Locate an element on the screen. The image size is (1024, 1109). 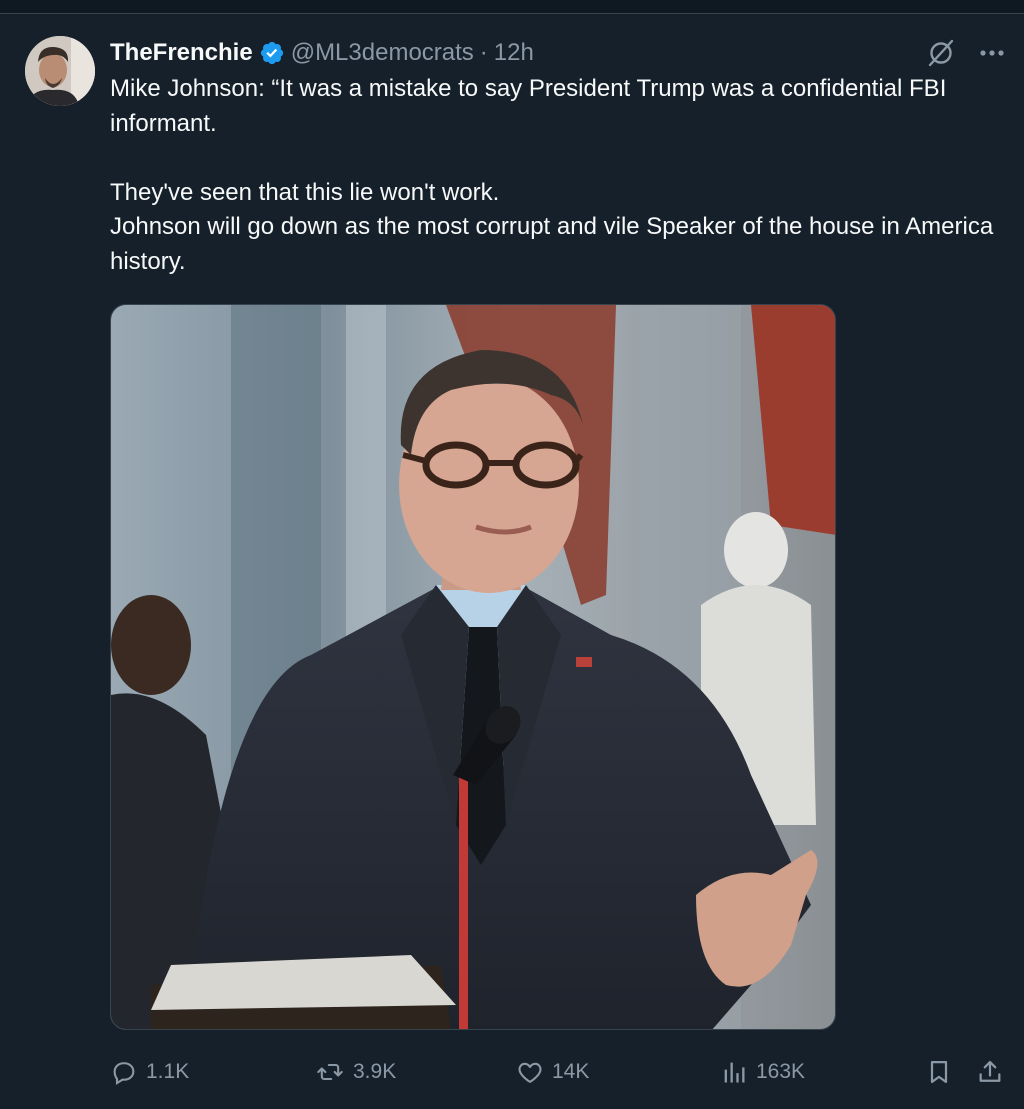
reply-button: 1.1K is located at coordinates (149, 1072).